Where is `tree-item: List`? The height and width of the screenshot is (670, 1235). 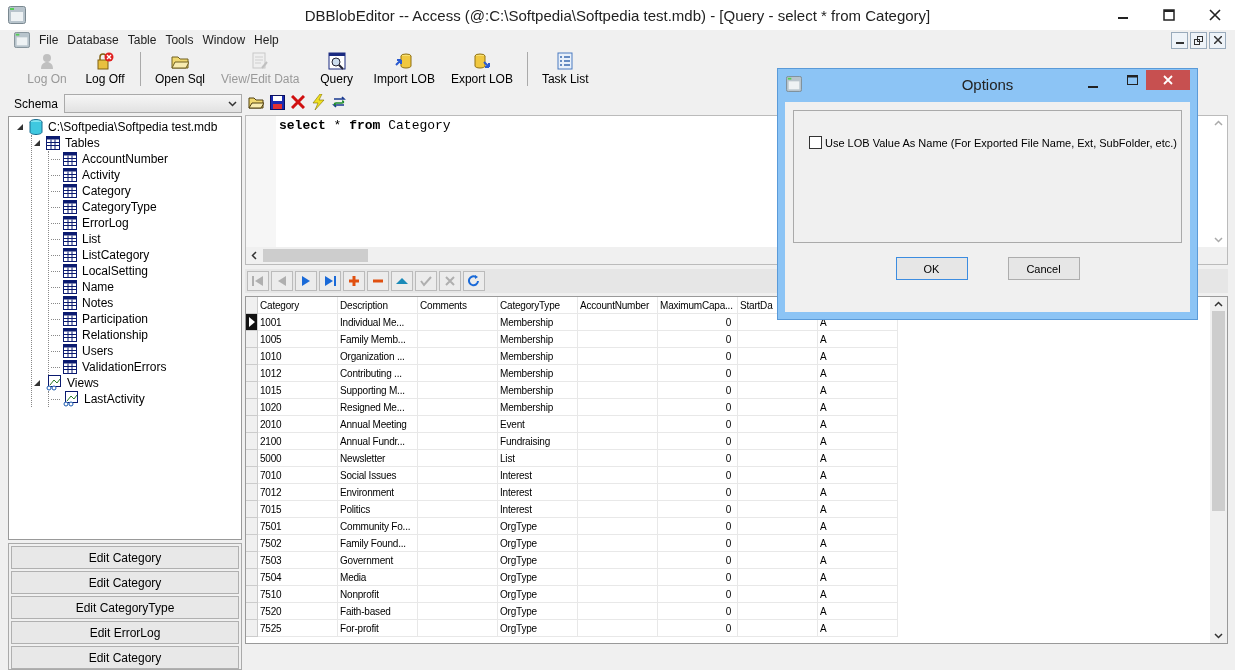 tree-item: List is located at coordinates (90, 239).